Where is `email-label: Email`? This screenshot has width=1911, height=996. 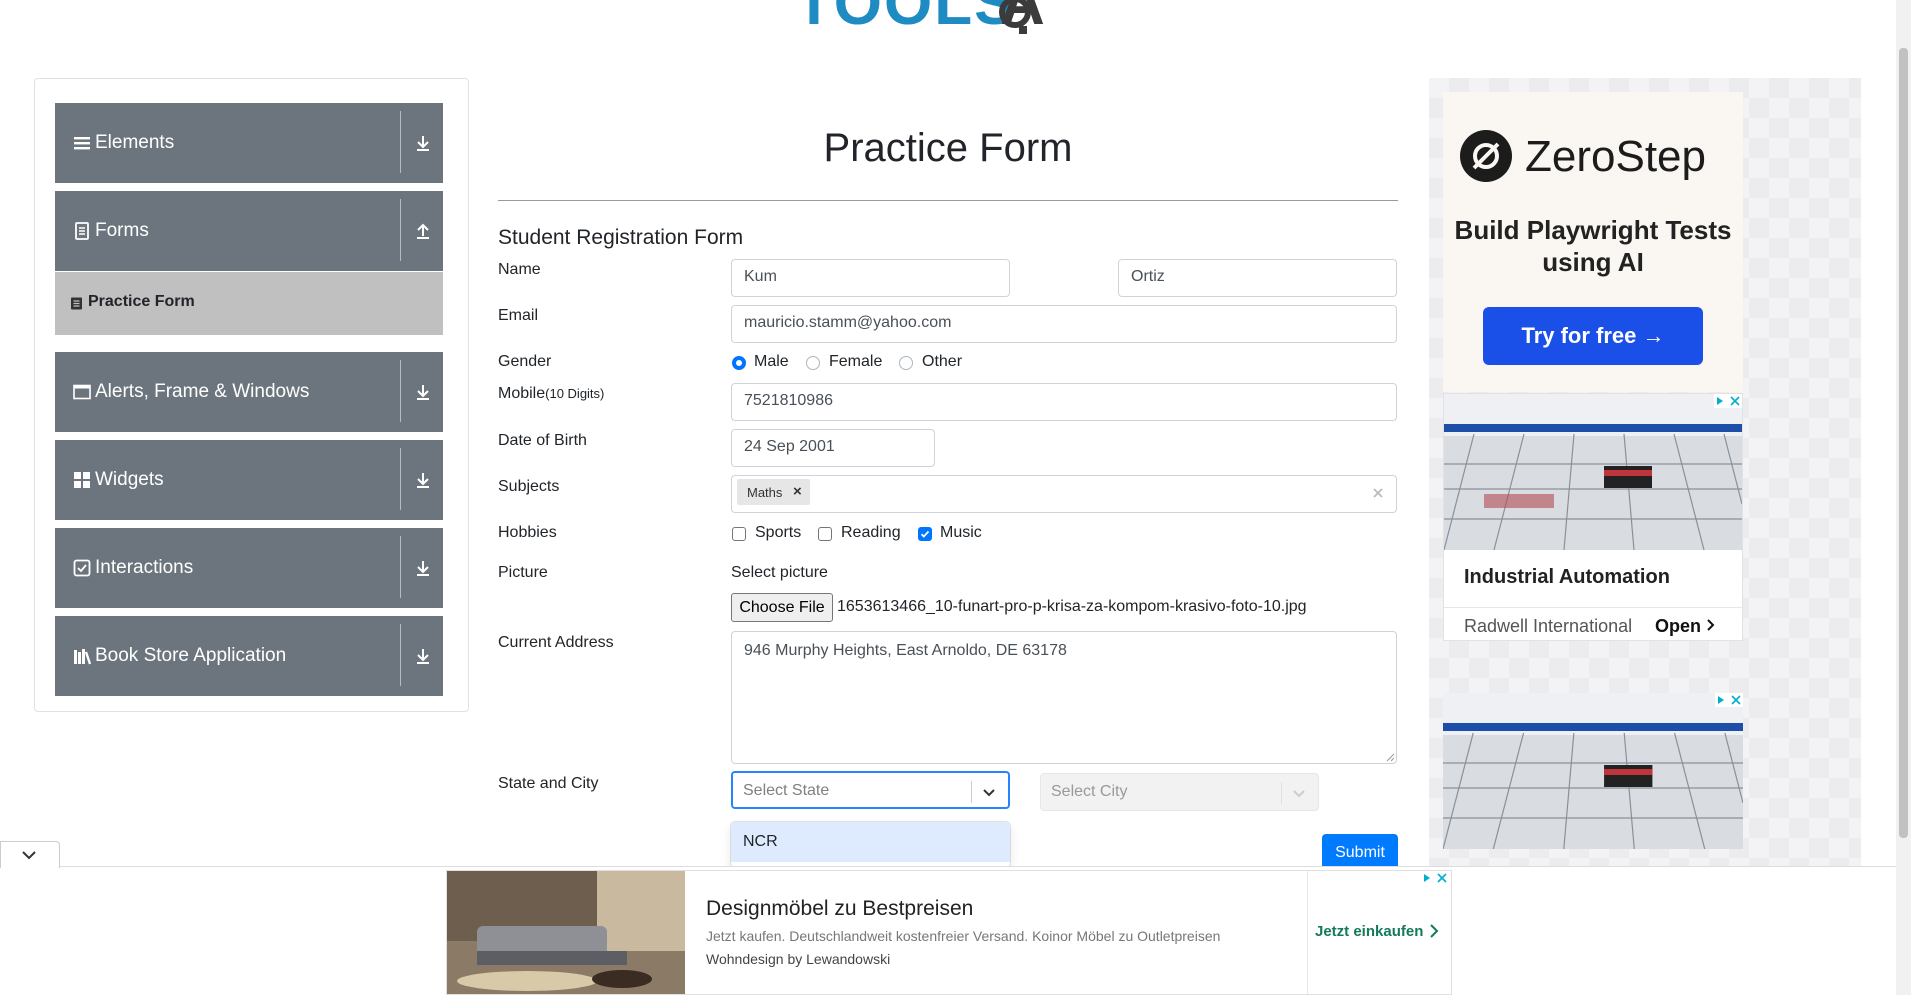
email-label: Email is located at coordinates (518, 315).